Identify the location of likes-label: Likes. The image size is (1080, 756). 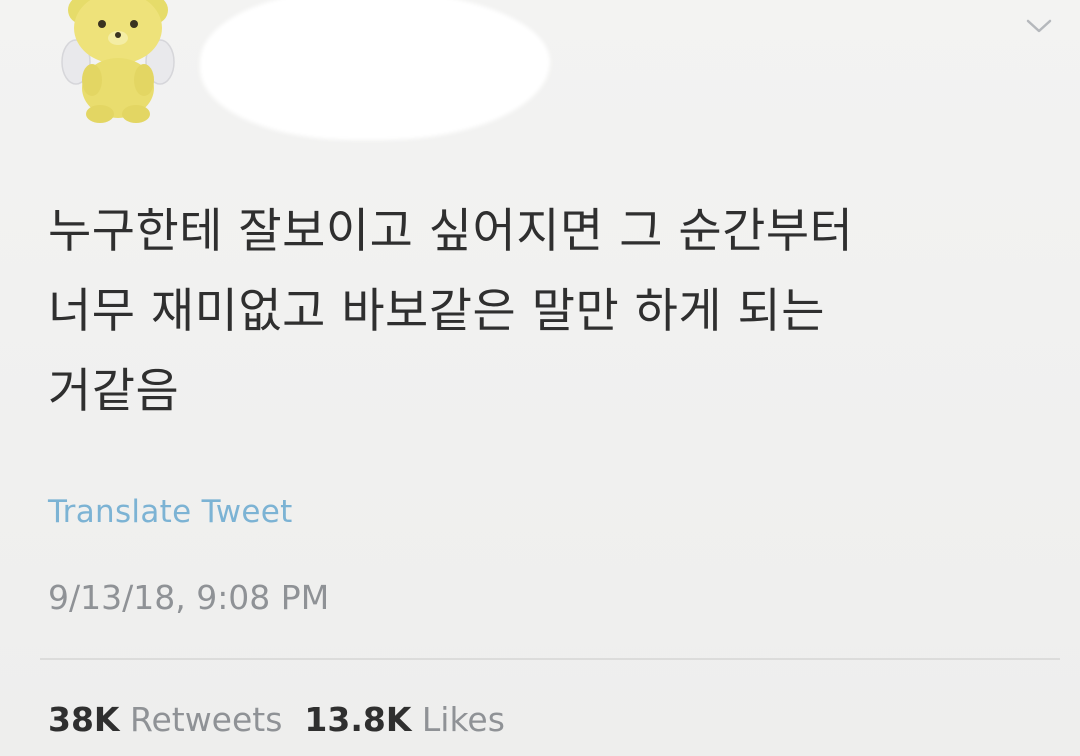
(463, 719).